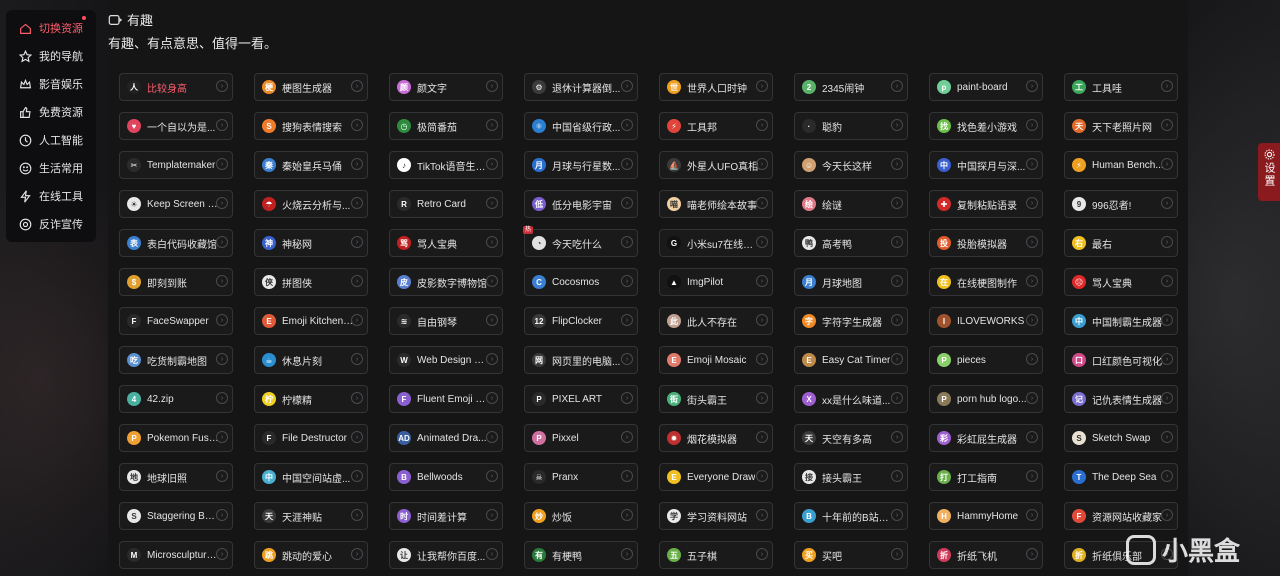  Describe the element at coordinates (986, 87) in the screenshot. I see `site-card: p paint-board ›` at that location.